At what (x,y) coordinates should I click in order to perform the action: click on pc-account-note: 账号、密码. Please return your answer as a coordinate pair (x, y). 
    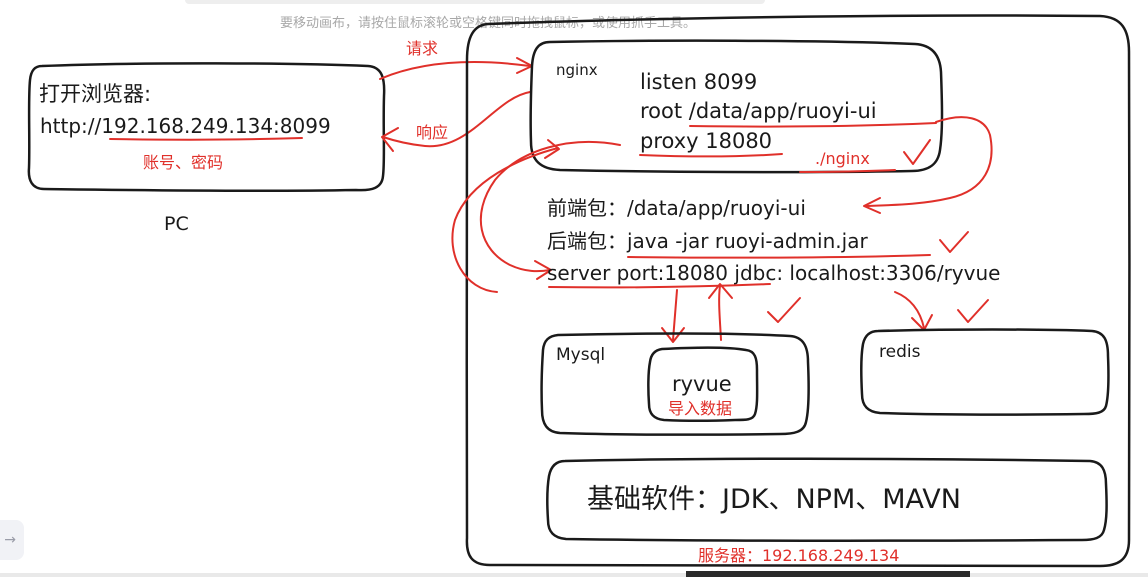
    Looking at the image, I should click on (183, 162).